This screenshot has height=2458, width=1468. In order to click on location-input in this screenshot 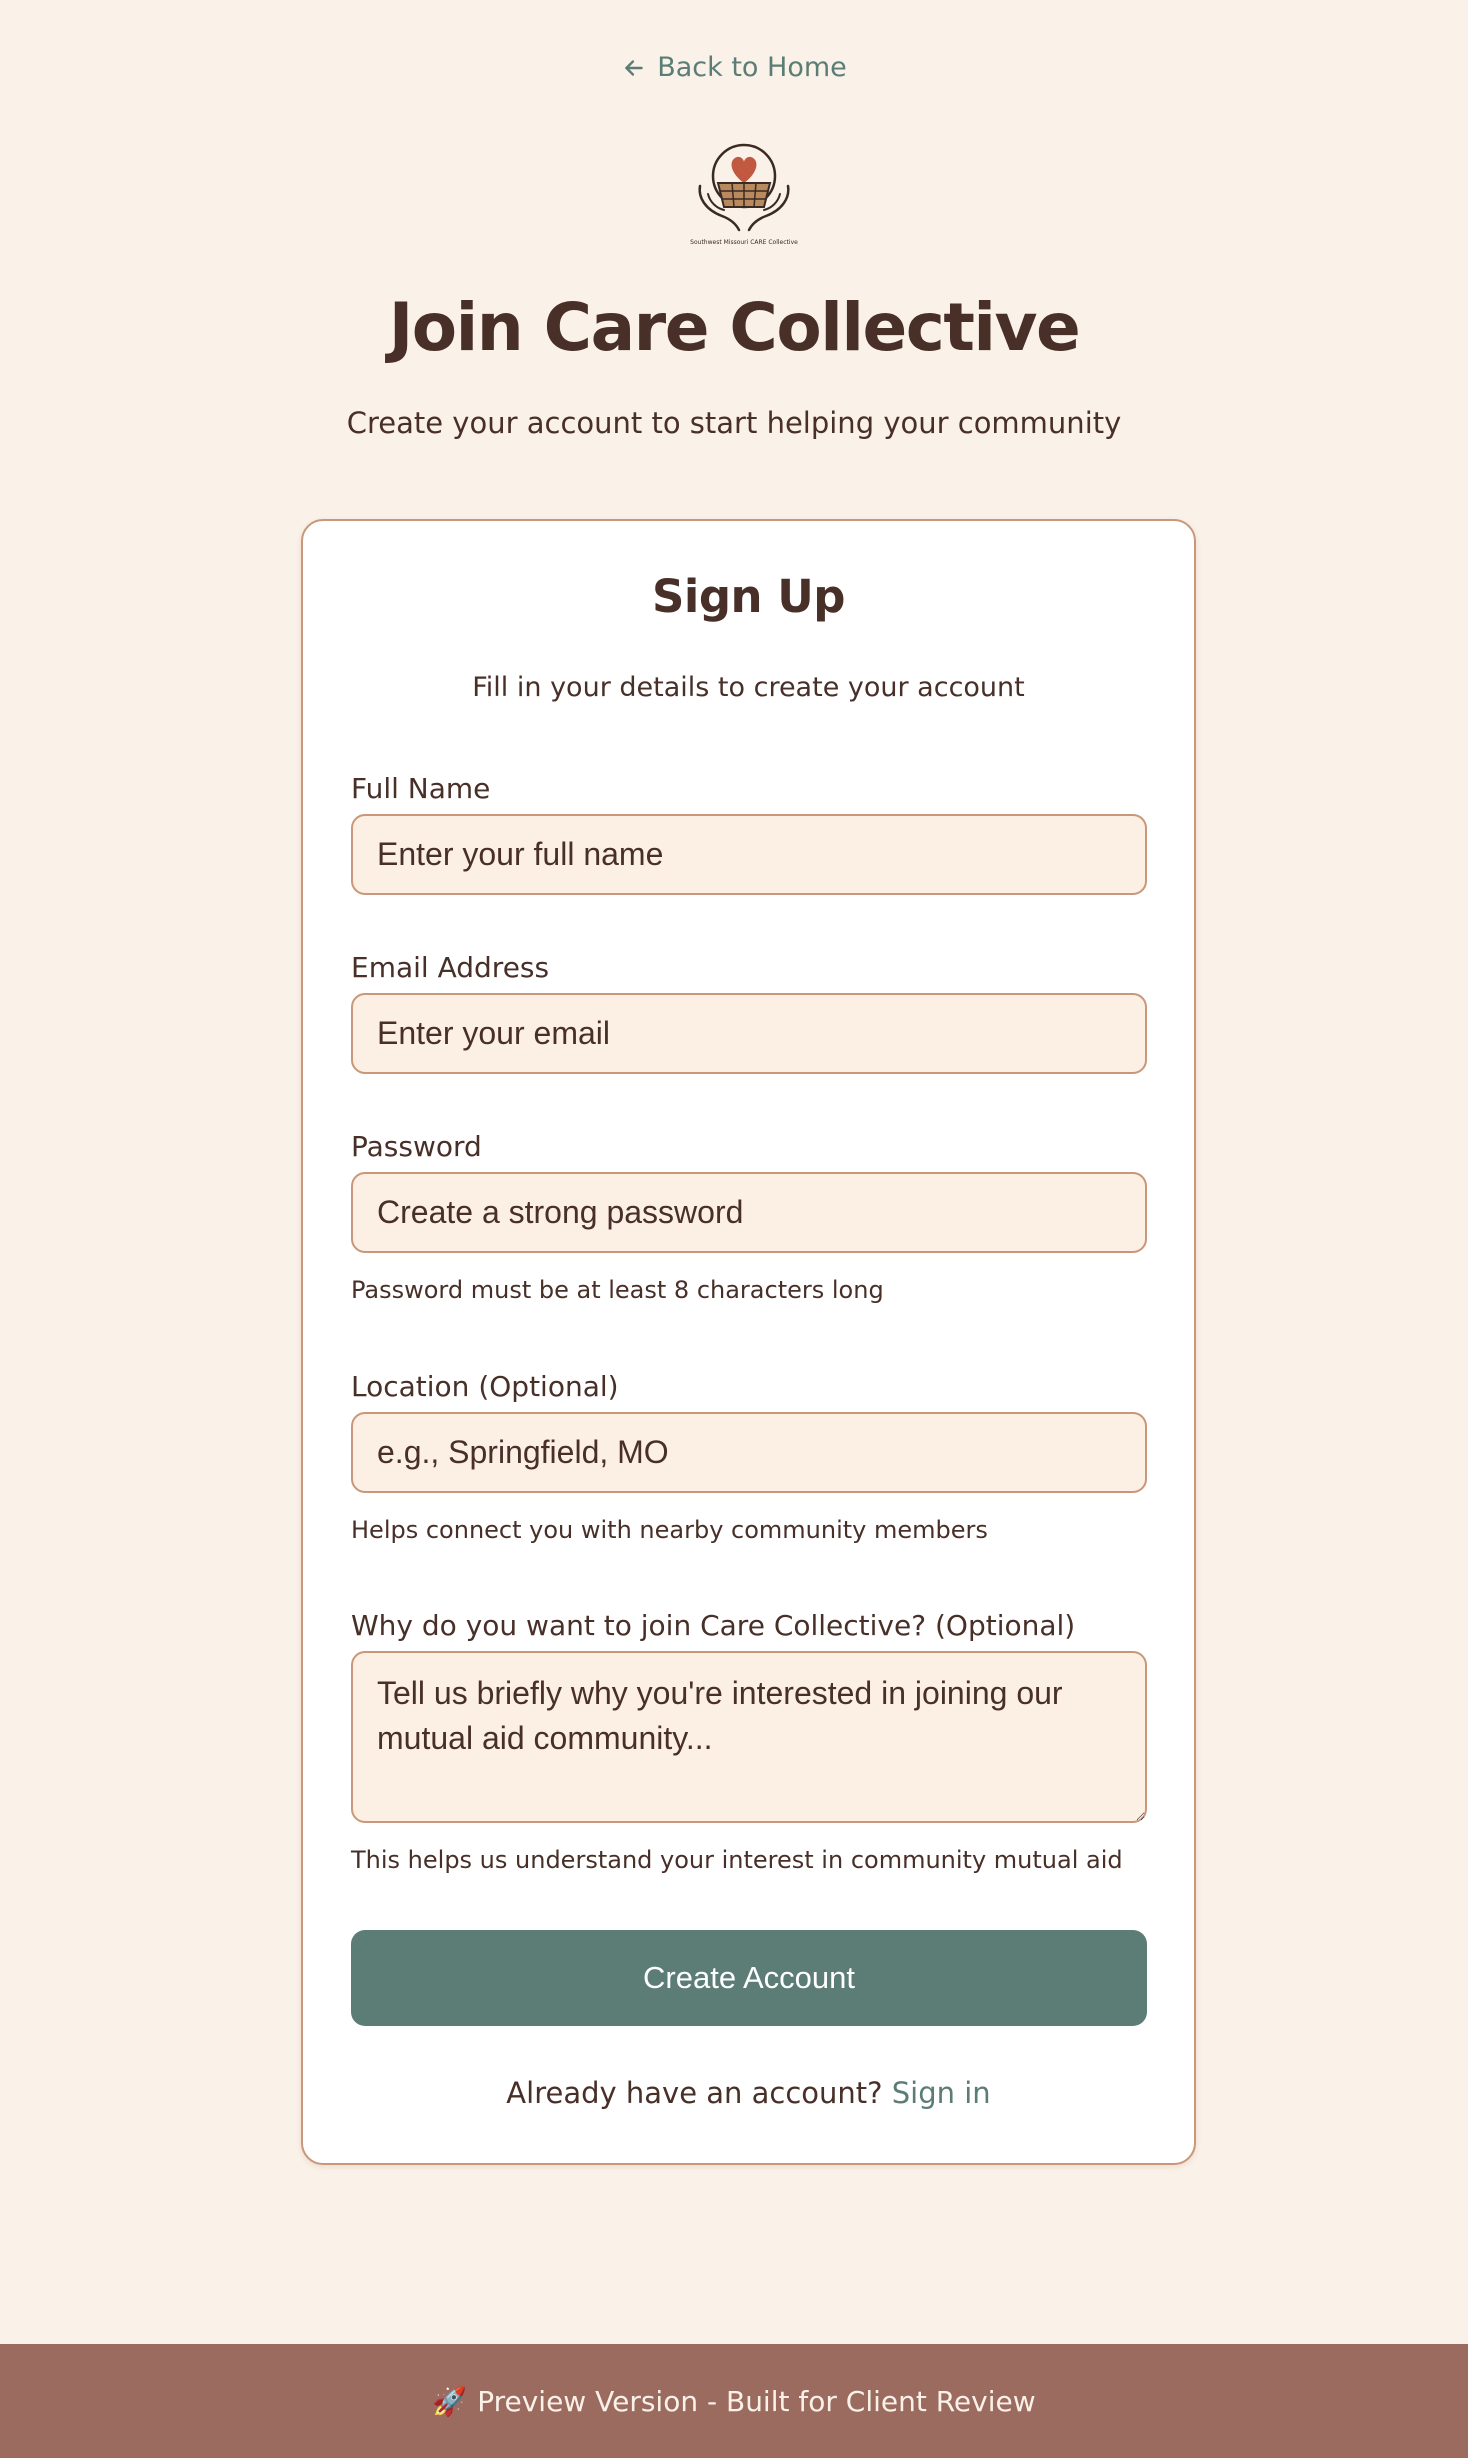, I will do `click(749, 1452)`.